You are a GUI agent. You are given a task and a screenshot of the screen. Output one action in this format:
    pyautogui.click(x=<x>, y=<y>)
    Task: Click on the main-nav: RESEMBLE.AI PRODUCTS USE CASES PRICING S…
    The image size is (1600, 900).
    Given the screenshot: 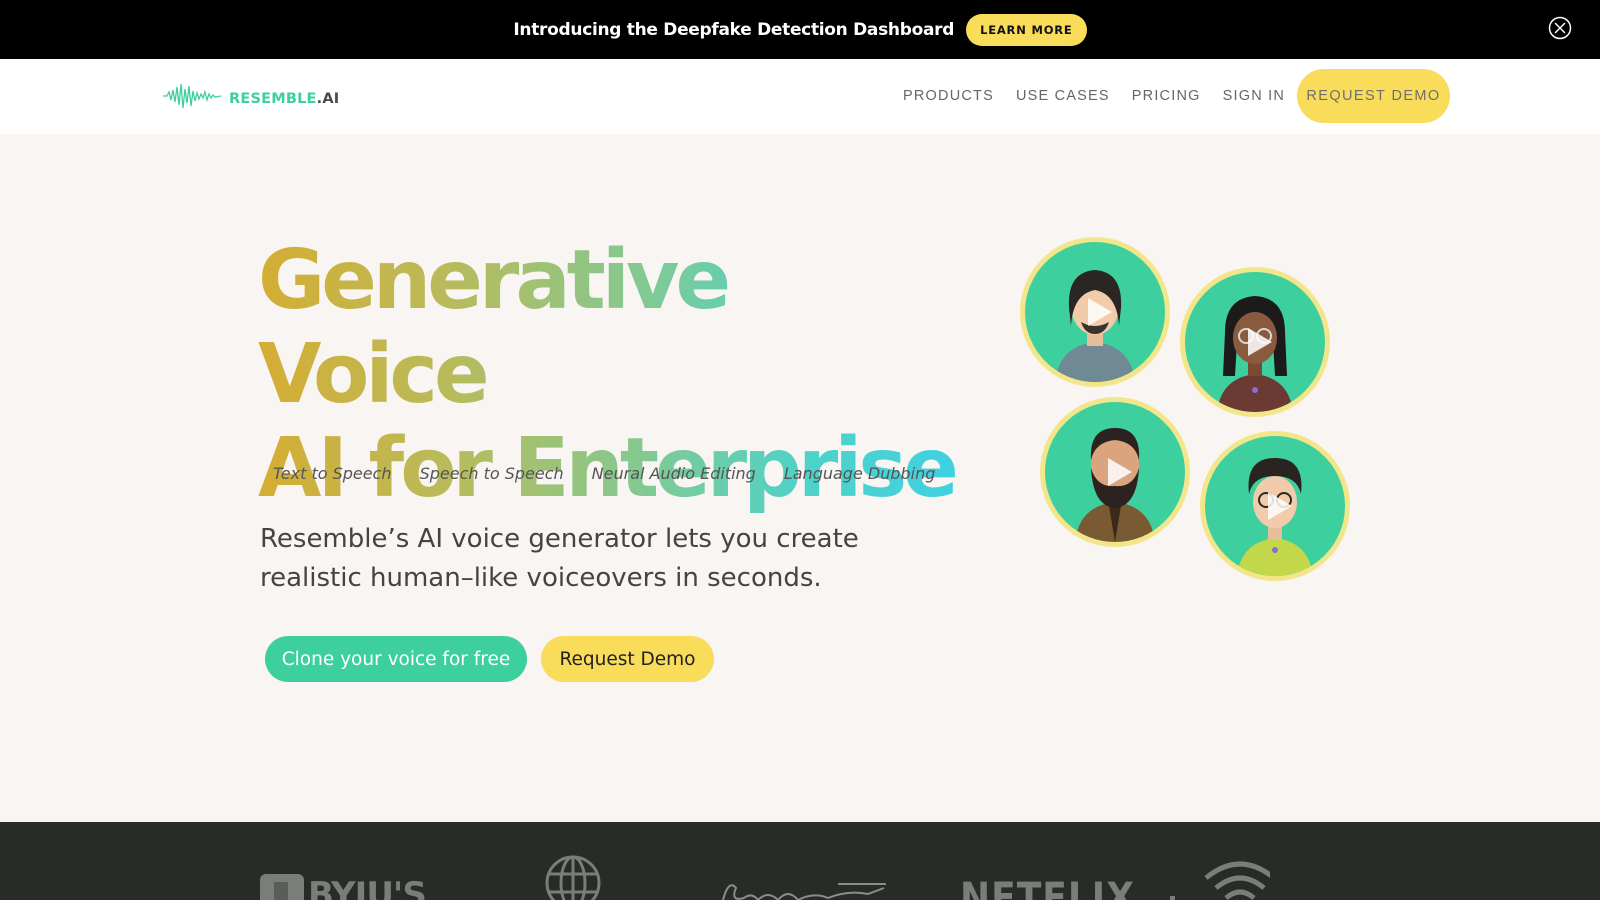 What is the action you would take?
    pyautogui.click(x=800, y=96)
    